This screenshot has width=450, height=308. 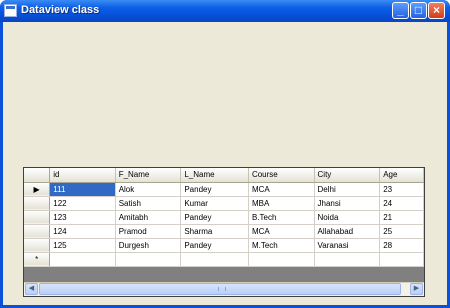 I want to click on cell-city: Jhansi, so click(x=347, y=203).